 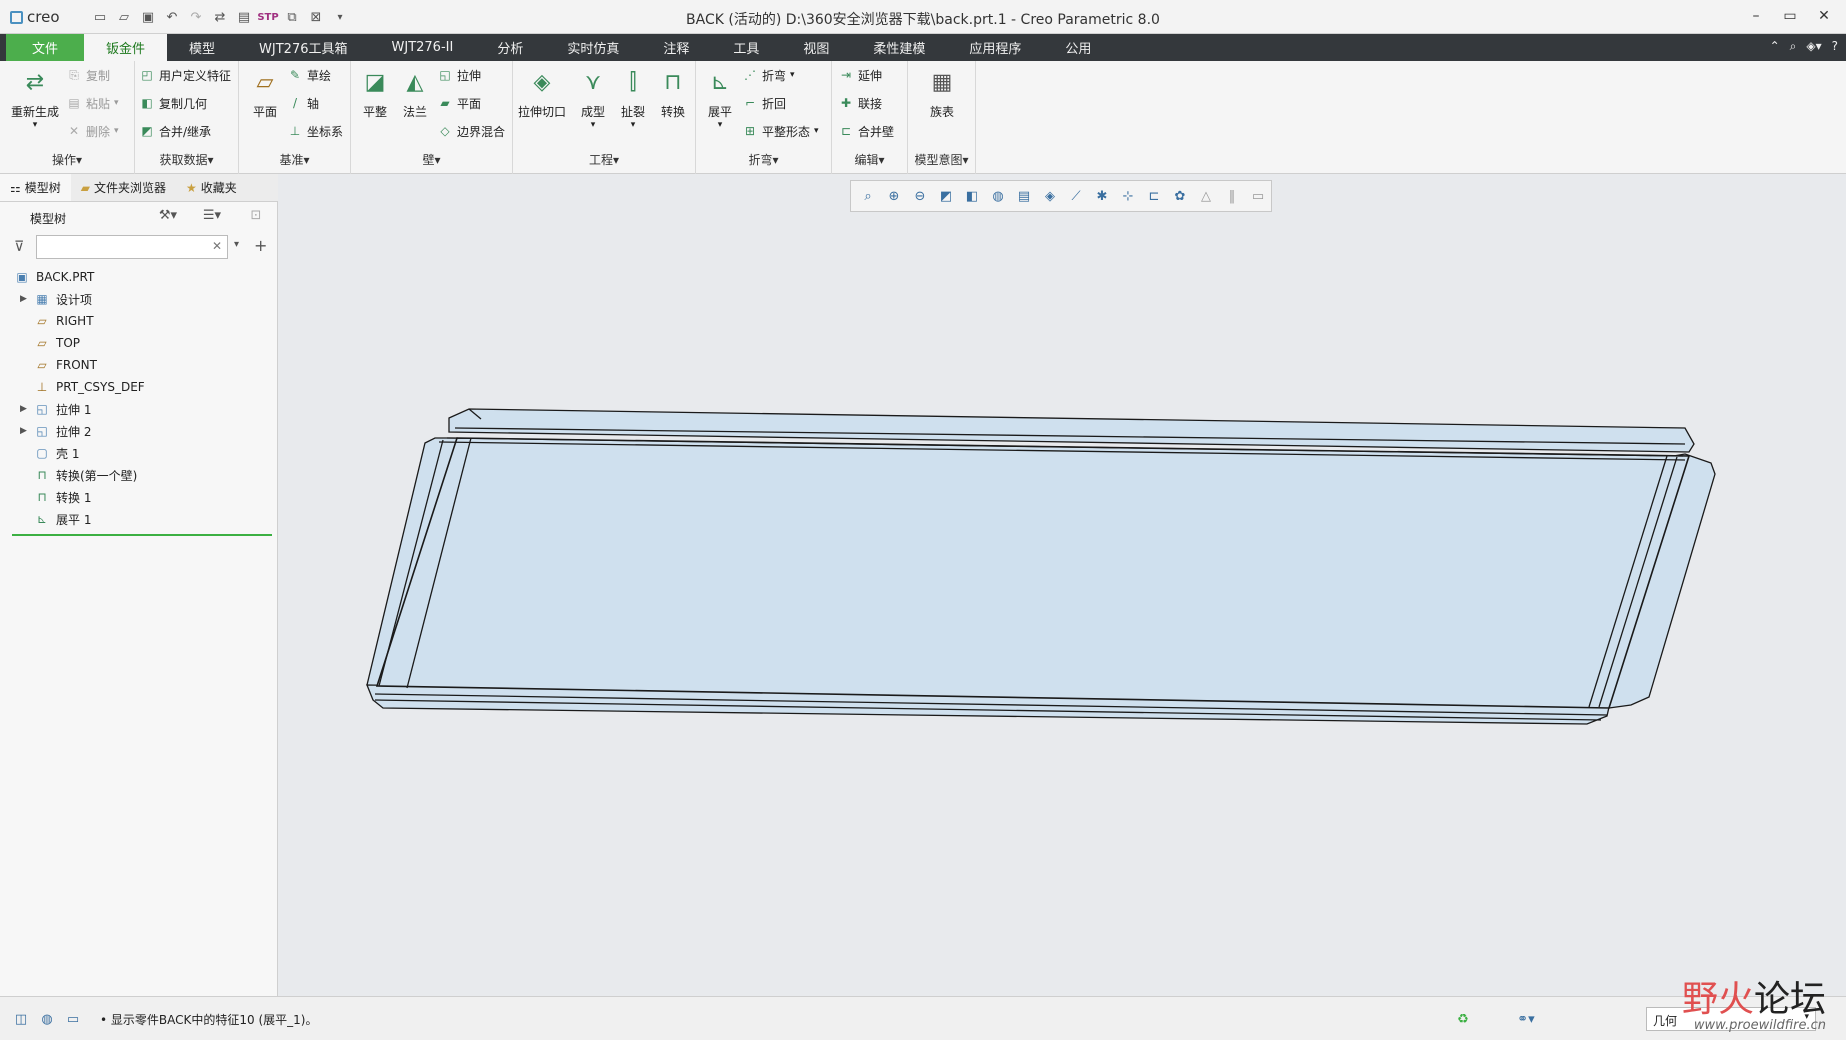 I want to click on merge-inheritance-button: ◩ 合并/继承, so click(x=175, y=131).